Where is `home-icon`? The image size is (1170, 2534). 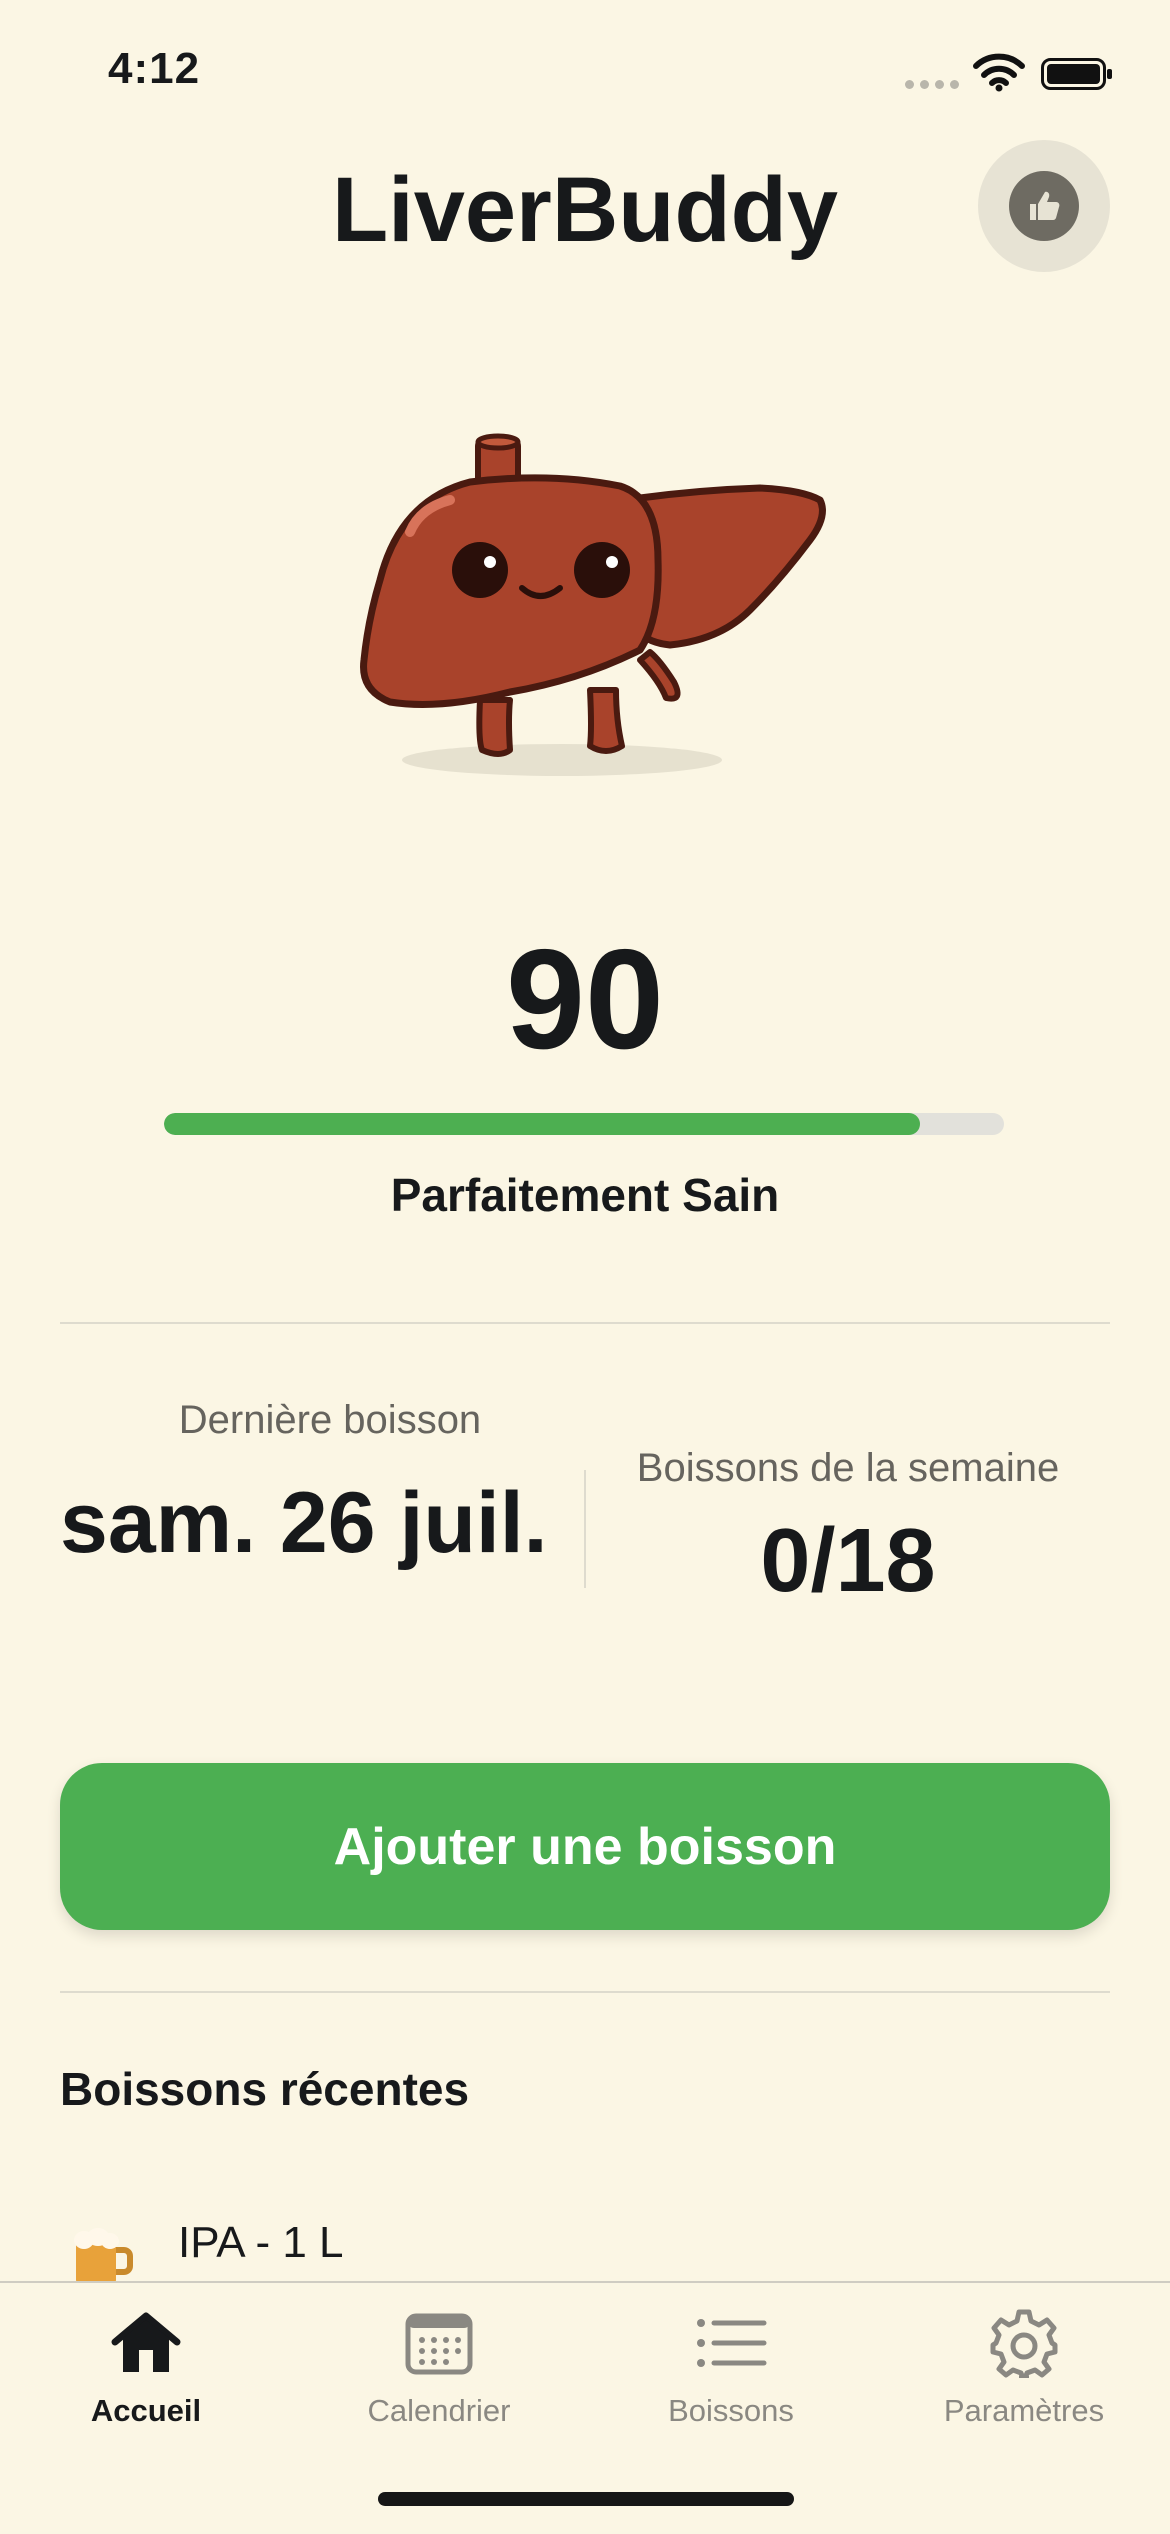
home-icon is located at coordinates (146, 2342).